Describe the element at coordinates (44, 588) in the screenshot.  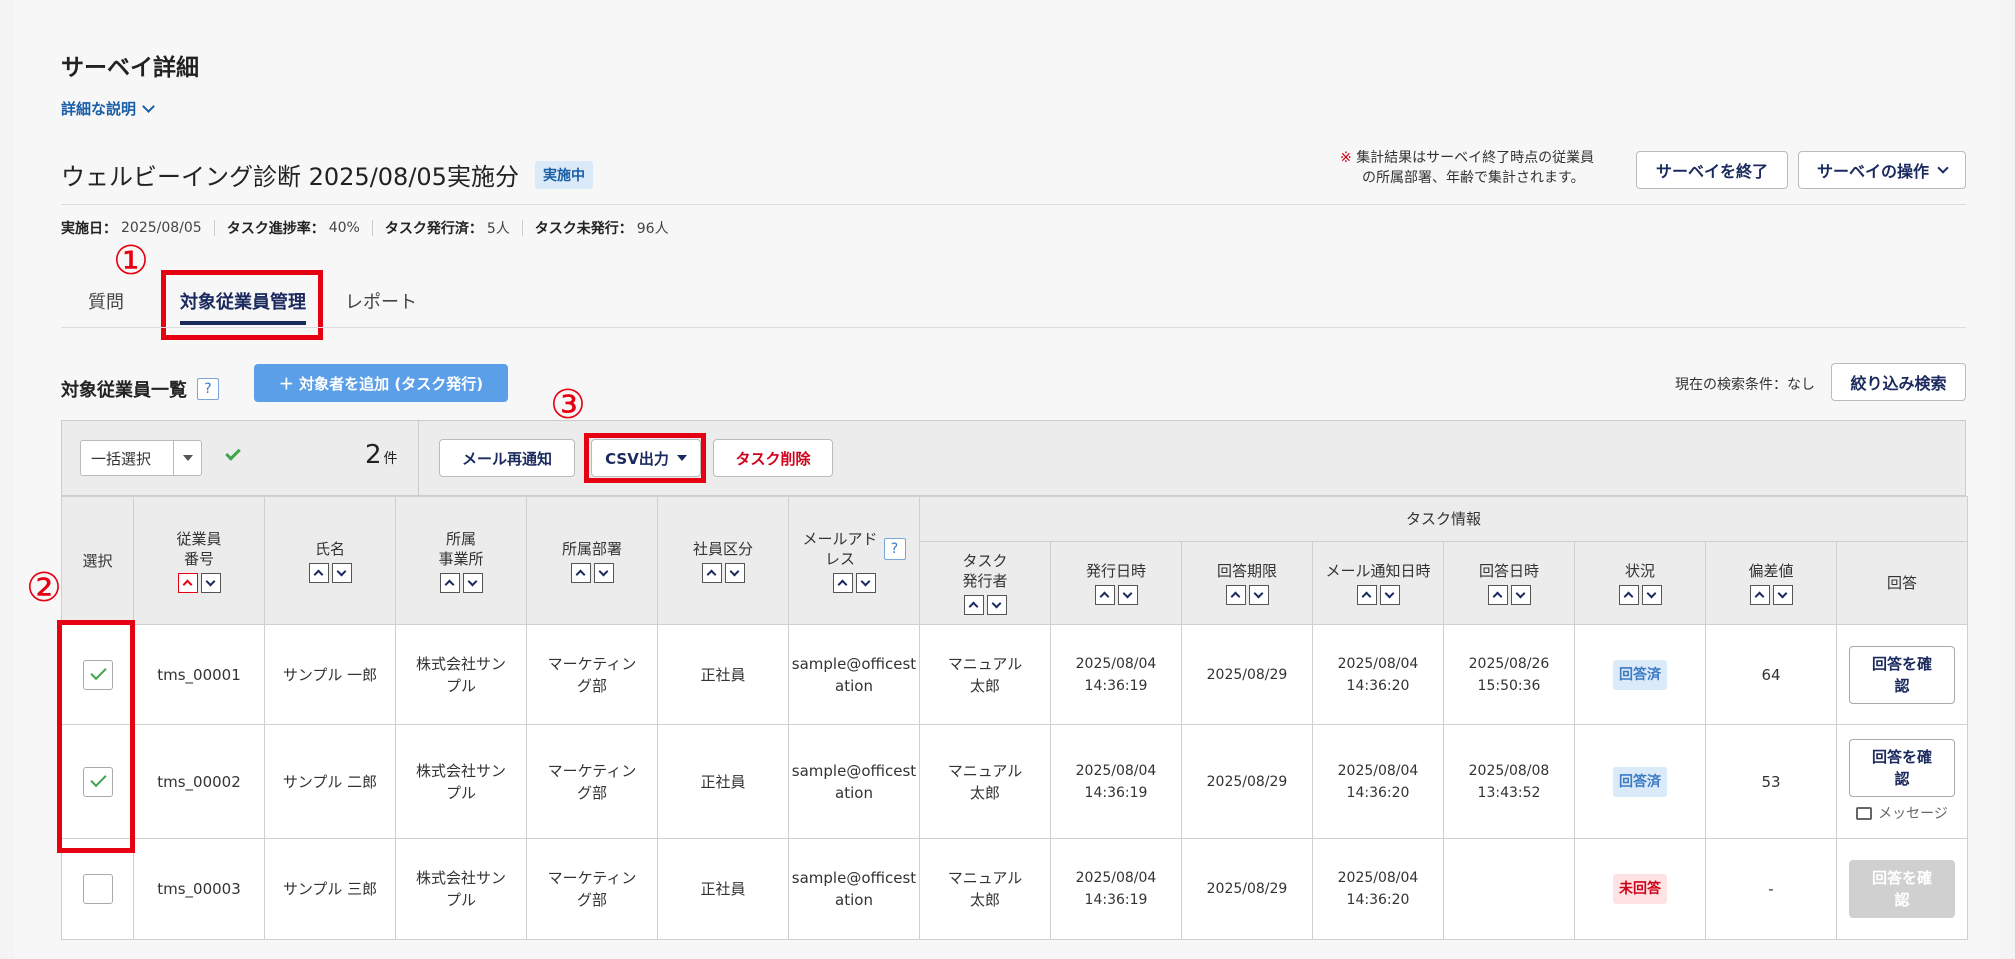
I see `annotation-2: ②` at that location.